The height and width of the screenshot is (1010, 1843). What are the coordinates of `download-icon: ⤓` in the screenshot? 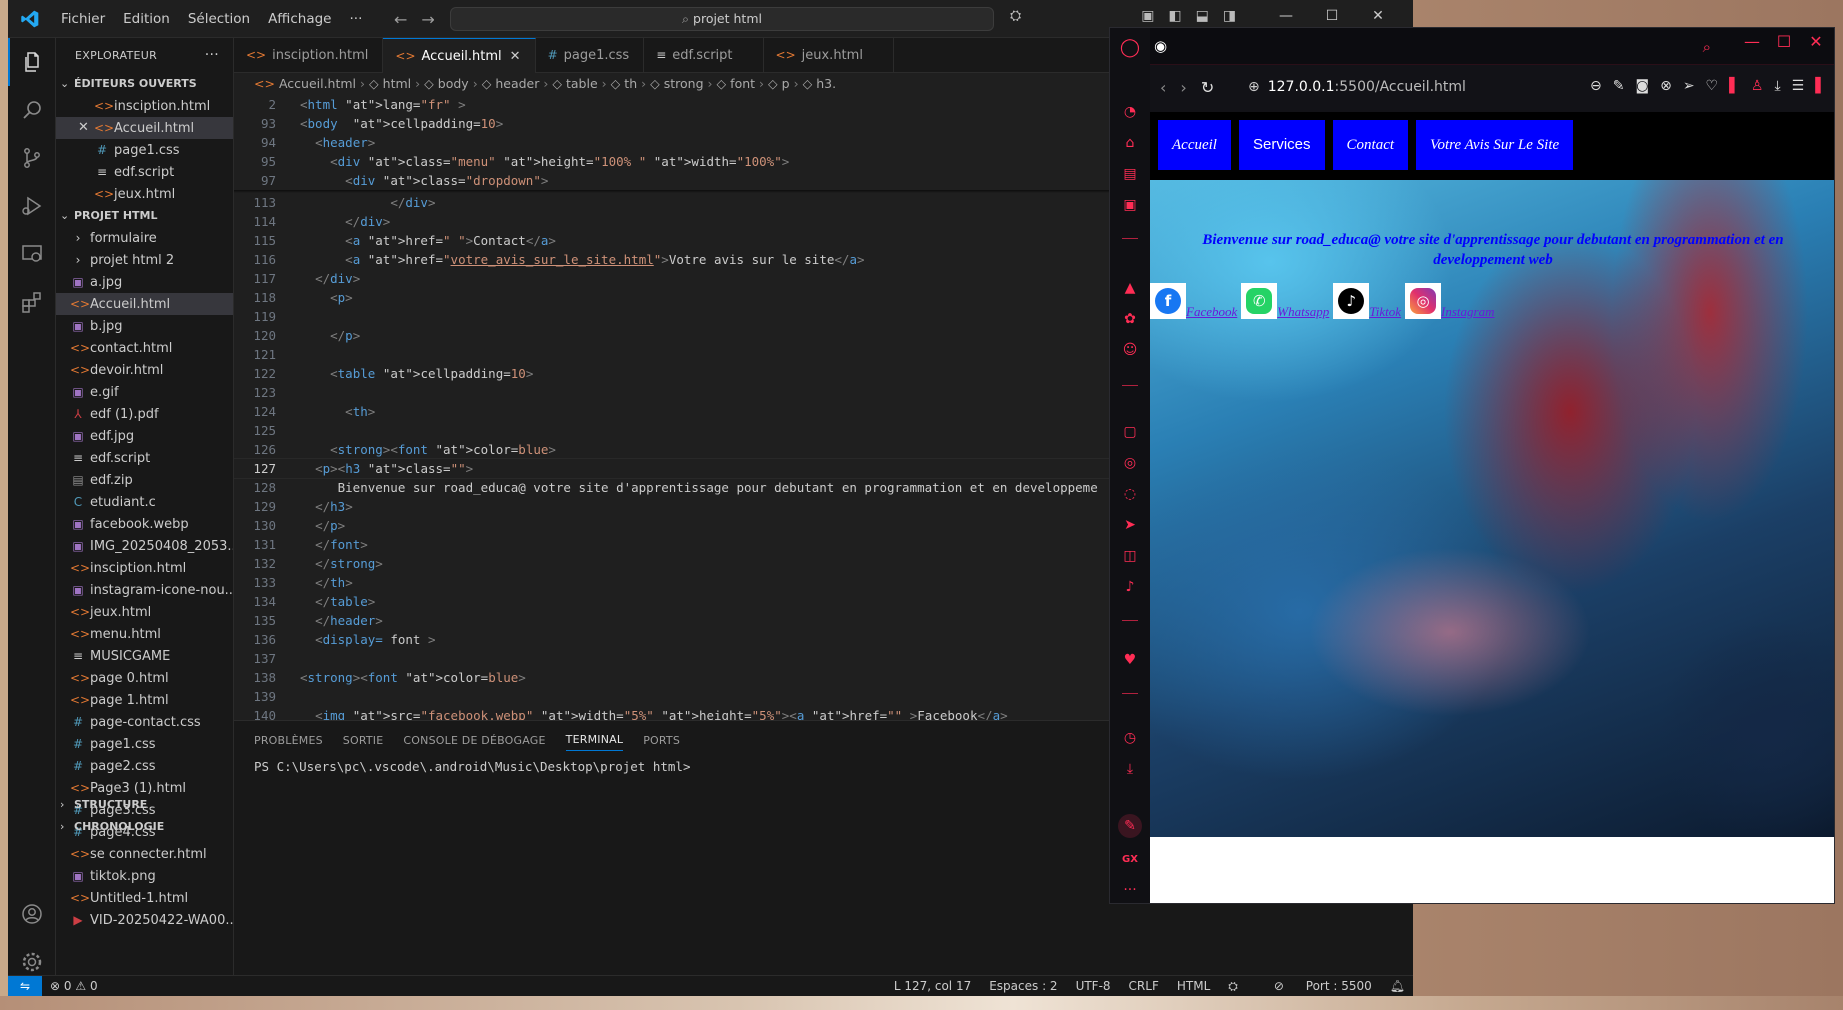 It's located at (1777, 86).